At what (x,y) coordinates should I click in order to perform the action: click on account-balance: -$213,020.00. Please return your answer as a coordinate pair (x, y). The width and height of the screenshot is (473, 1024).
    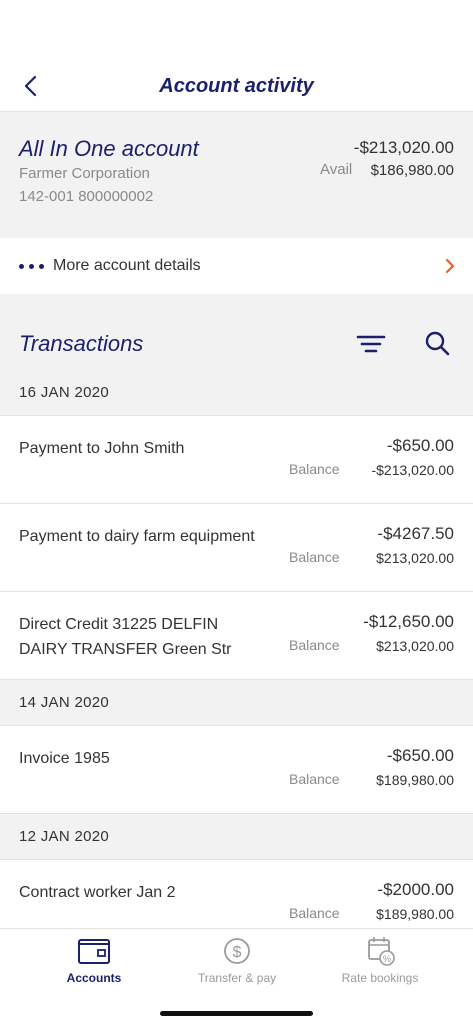
    Looking at the image, I should click on (403, 147).